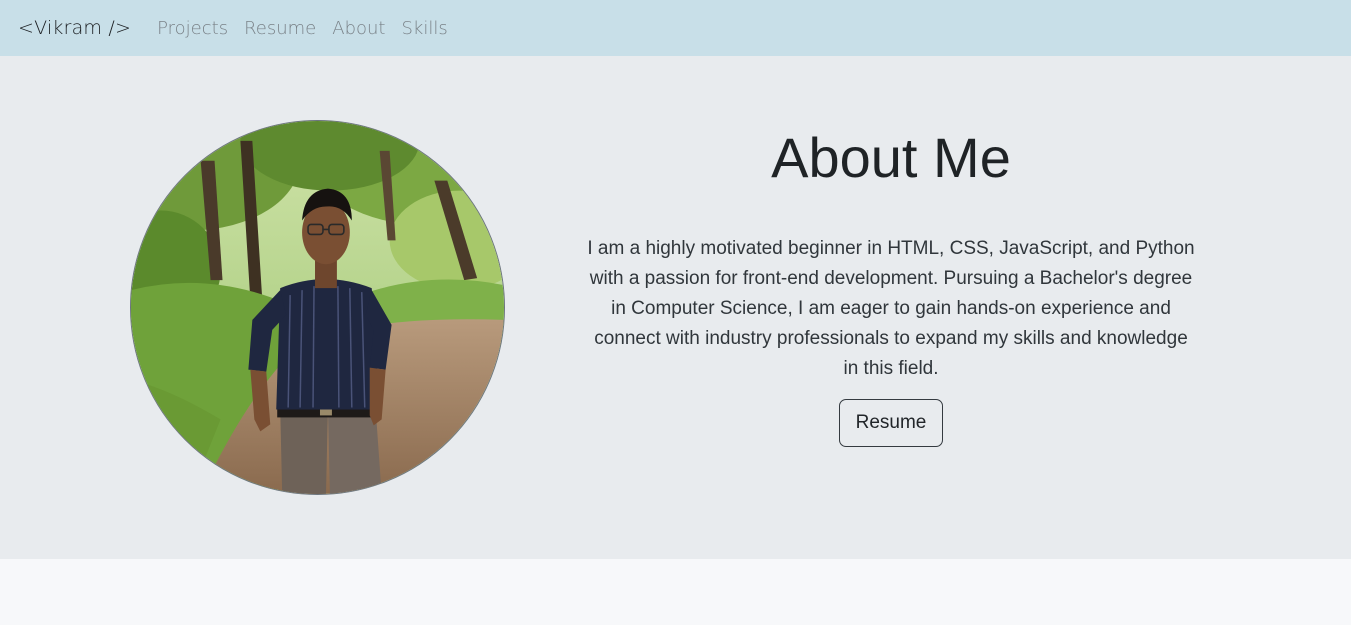 The width and height of the screenshot is (1351, 625). Describe the element at coordinates (358, 28) in the screenshot. I see `nav-link-about: About` at that location.